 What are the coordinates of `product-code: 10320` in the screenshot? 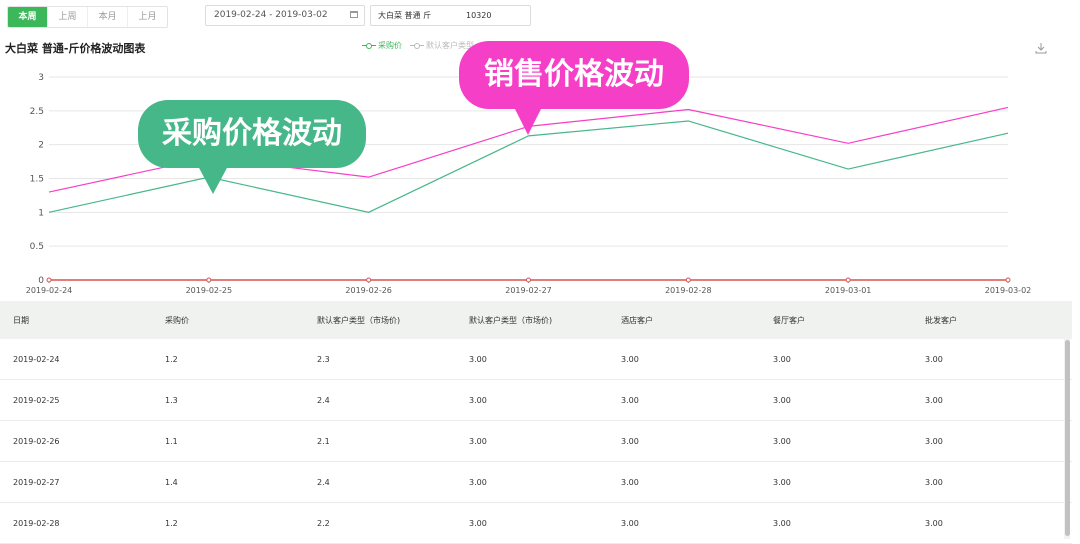 It's located at (479, 15).